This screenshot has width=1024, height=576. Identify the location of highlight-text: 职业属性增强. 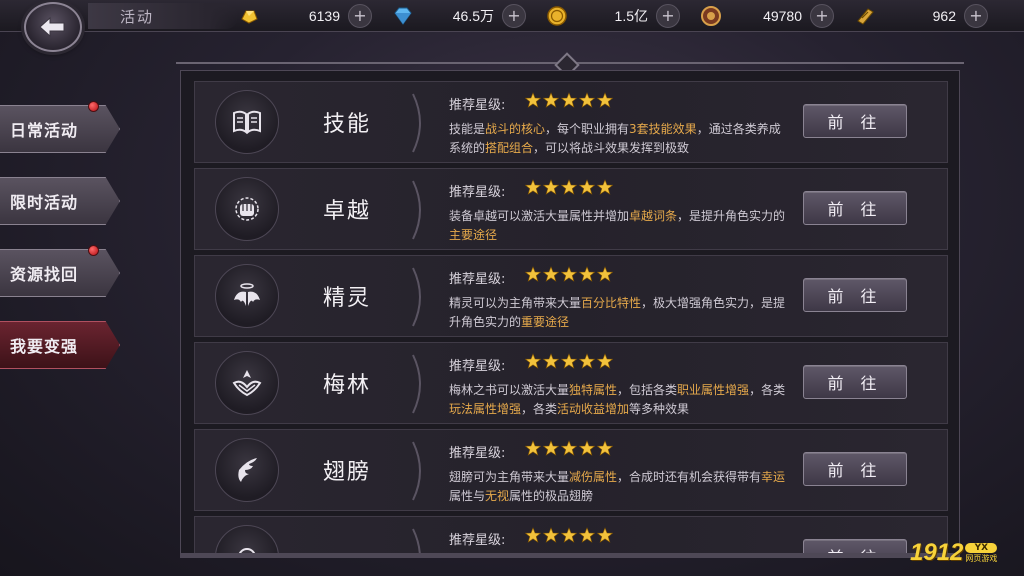
(713, 390).